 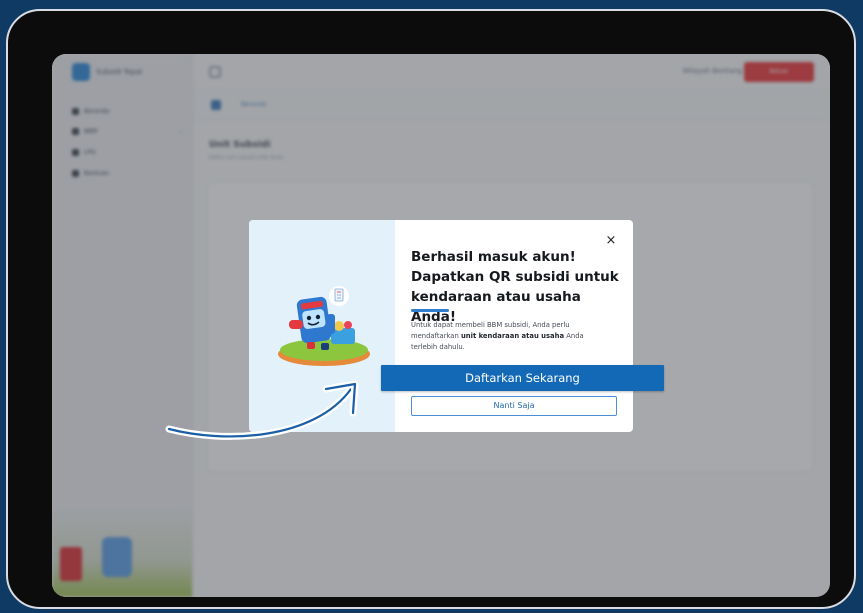 I want to click on desc-bold-text: unit kendaraan atau usaha, so click(x=512, y=336).